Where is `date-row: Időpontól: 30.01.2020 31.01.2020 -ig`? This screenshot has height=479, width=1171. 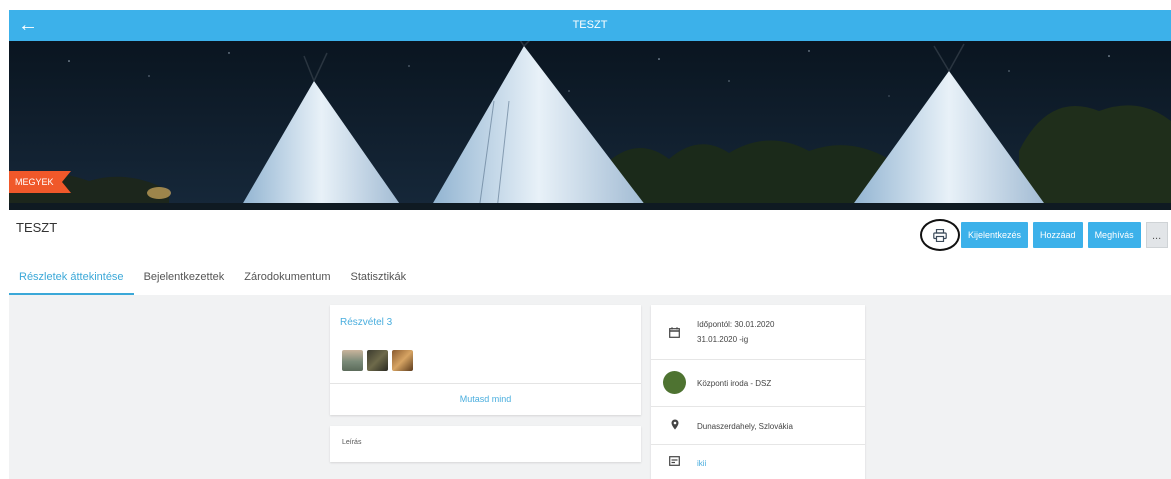 date-row: Időpontól: 30.01.2020 31.01.2020 -ig is located at coordinates (758, 332).